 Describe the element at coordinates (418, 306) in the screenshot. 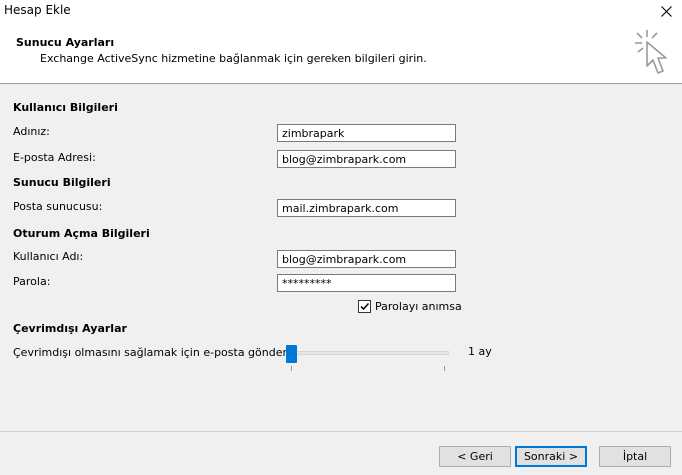

I see `remember-password-label: Parolayı anımsa` at that location.